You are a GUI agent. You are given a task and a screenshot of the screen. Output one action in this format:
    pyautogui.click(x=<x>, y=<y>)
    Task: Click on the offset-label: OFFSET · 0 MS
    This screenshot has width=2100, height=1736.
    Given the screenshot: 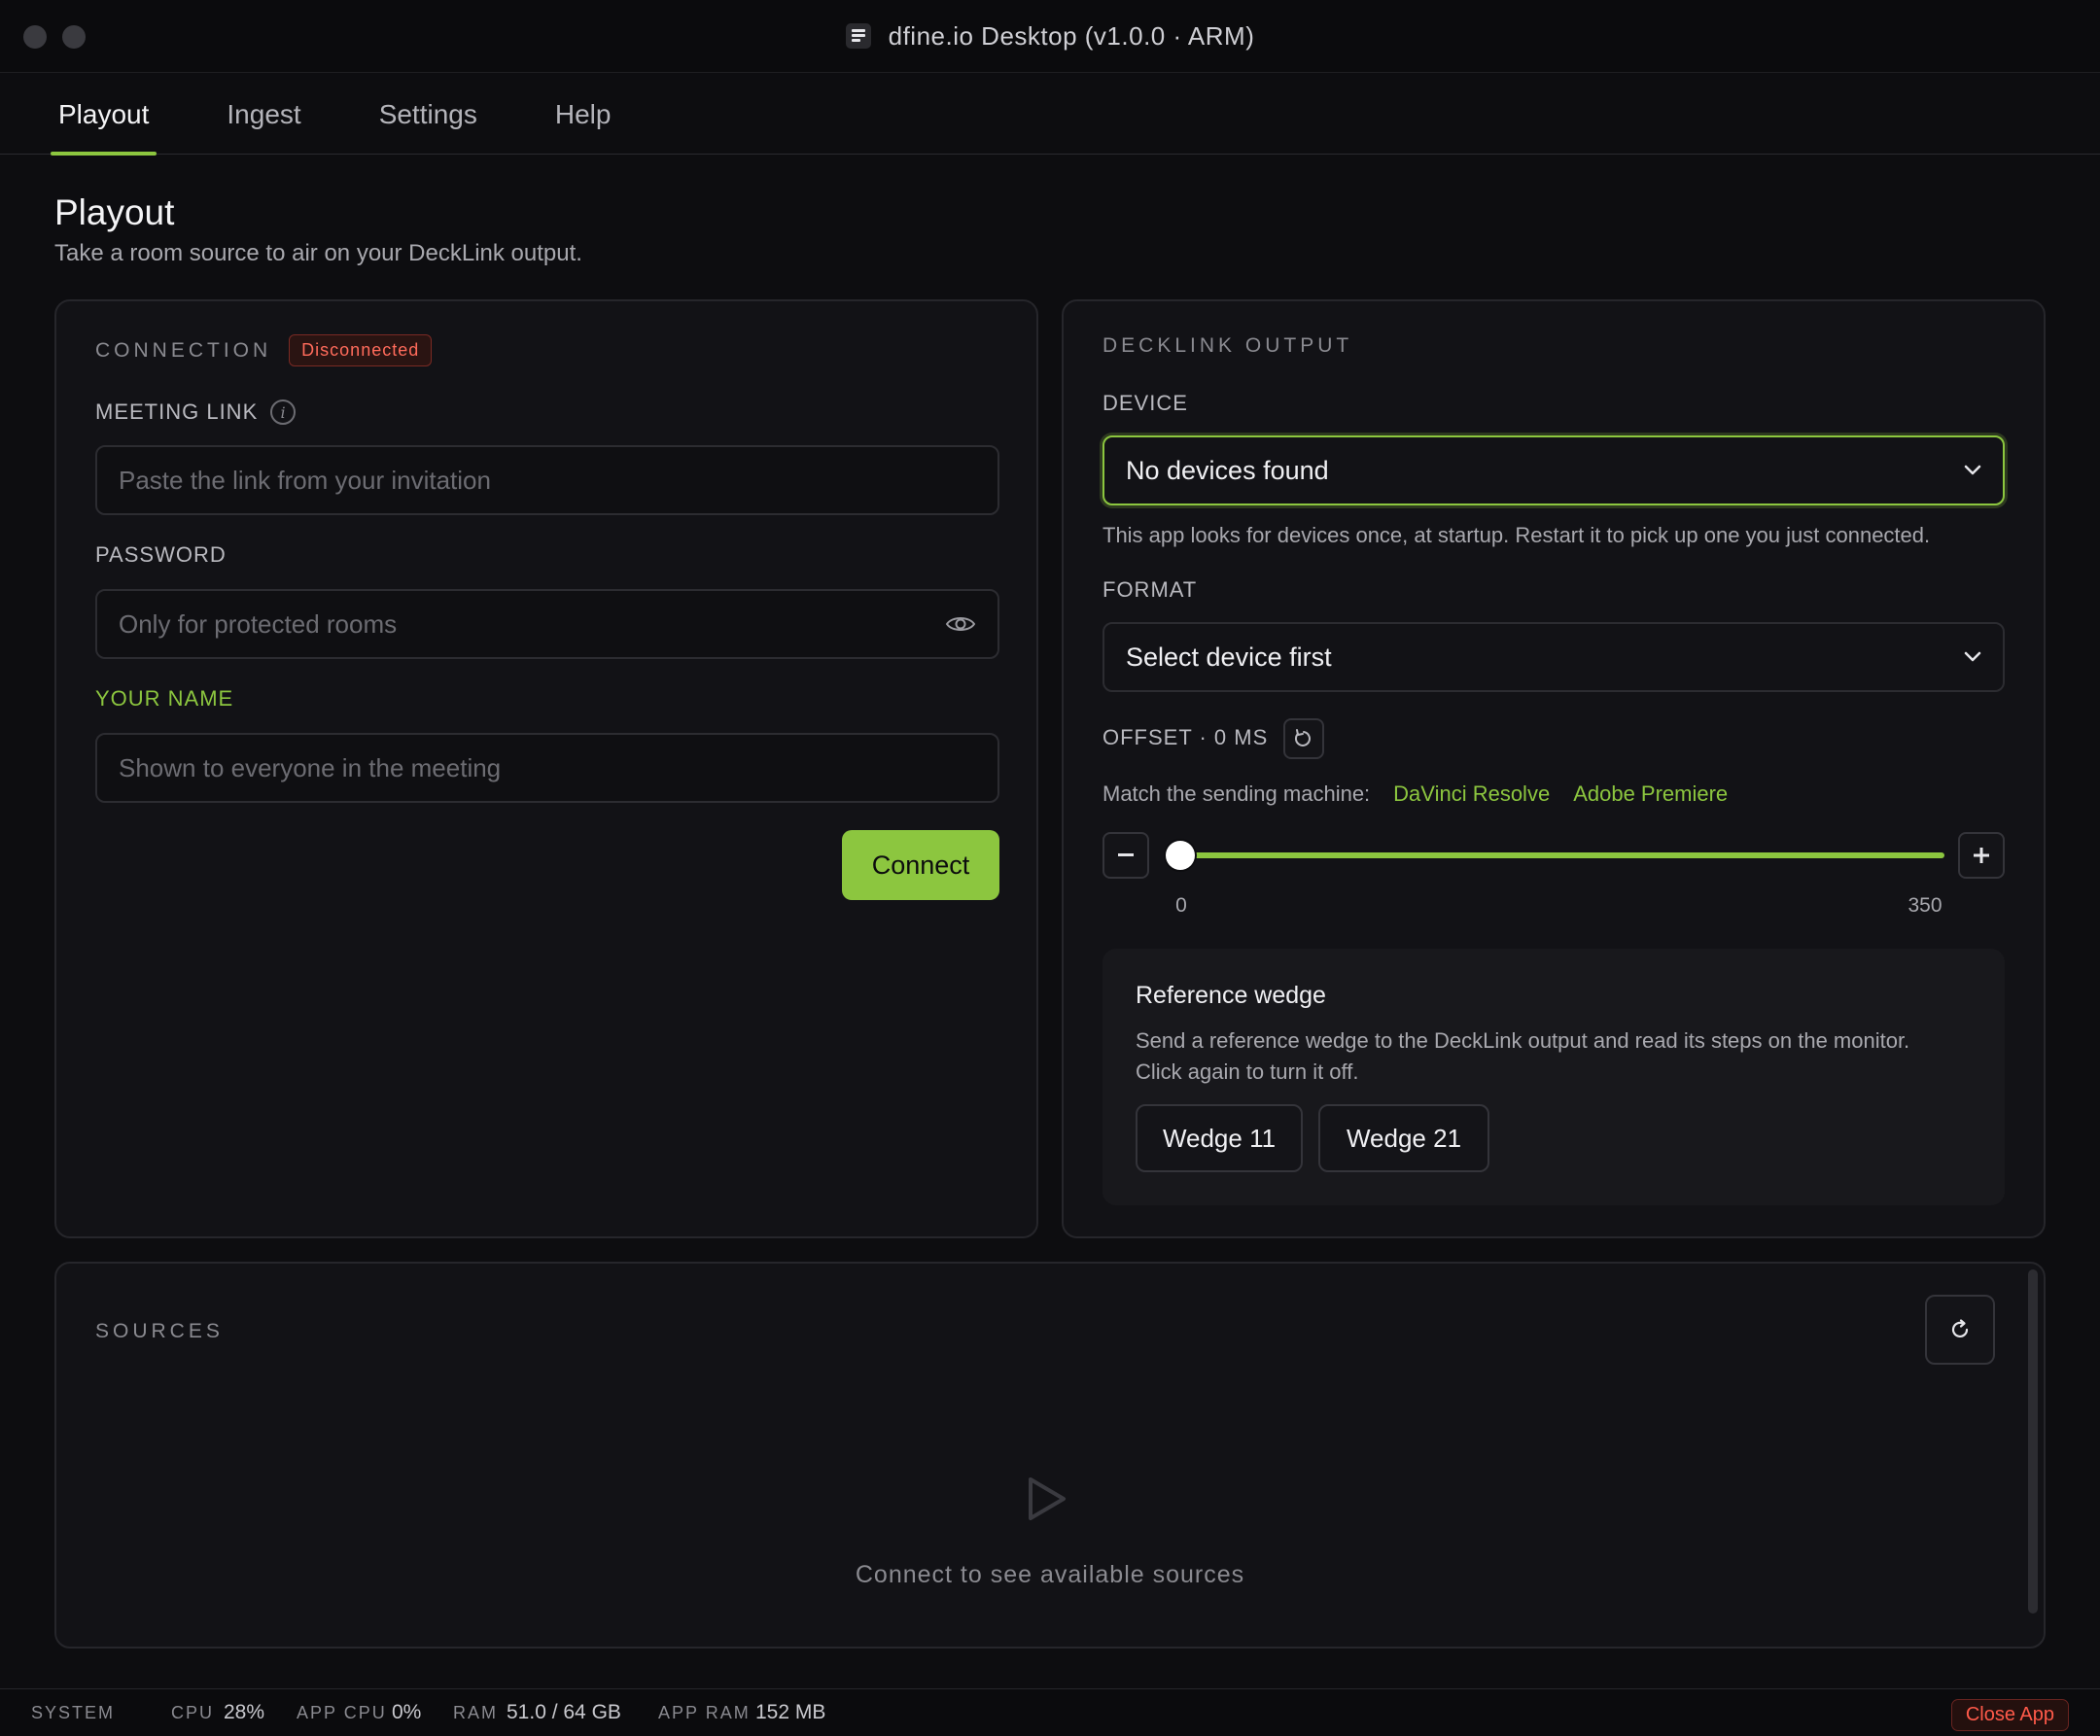 What is the action you would take?
    pyautogui.click(x=1185, y=737)
    